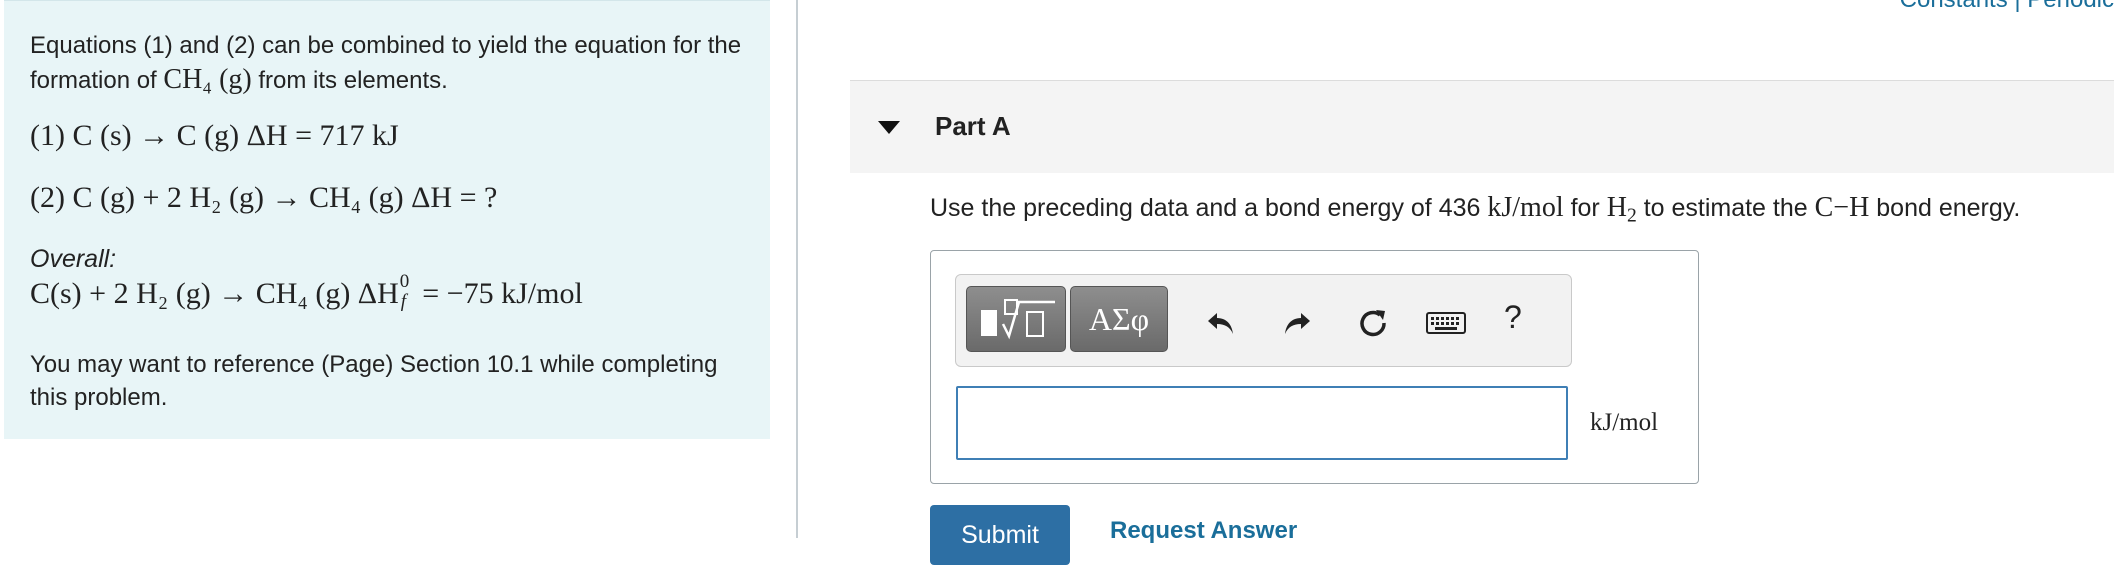 The width and height of the screenshot is (2114, 565). I want to click on question-h2: H2, so click(1621, 209).